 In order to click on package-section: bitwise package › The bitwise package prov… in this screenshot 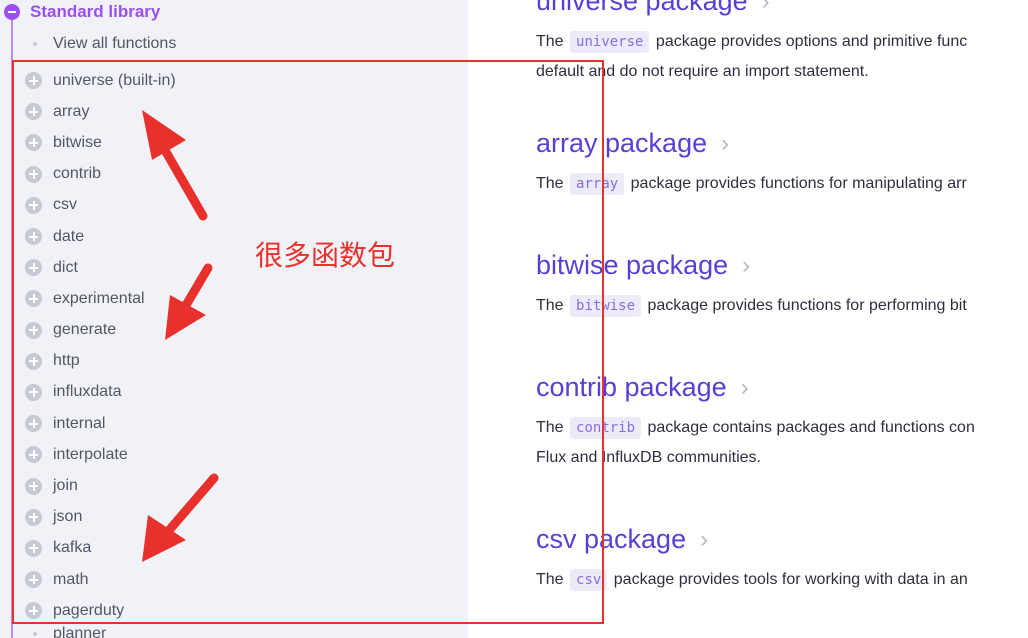, I will do `click(782, 285)`.